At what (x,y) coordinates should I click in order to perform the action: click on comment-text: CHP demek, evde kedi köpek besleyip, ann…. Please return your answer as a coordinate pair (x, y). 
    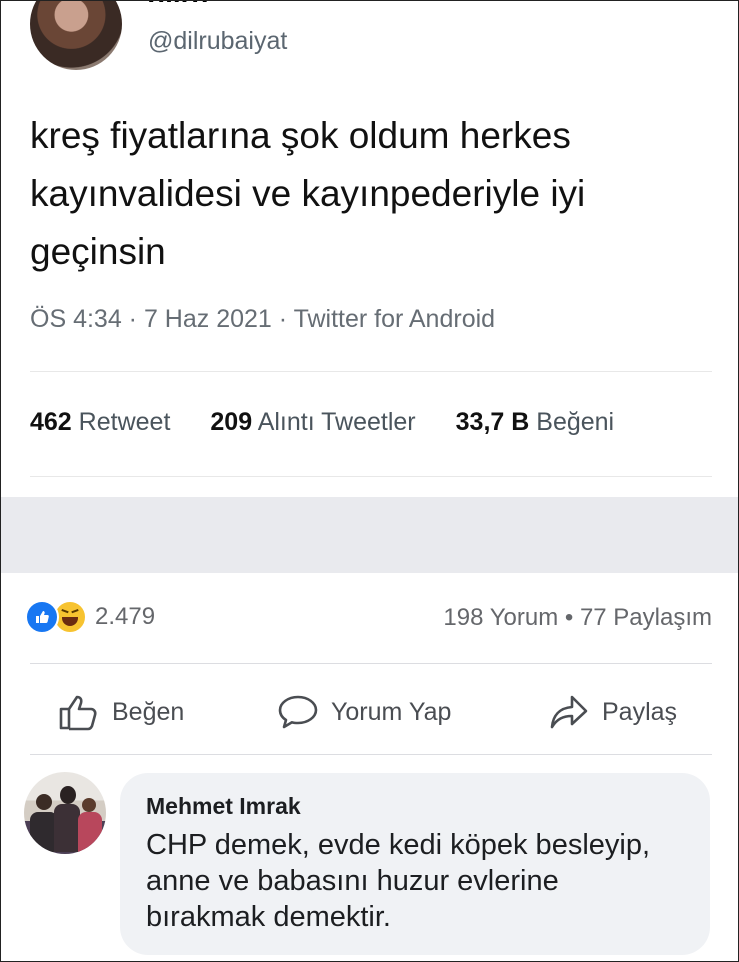
    Looking at the image, I should click on (398, 881).